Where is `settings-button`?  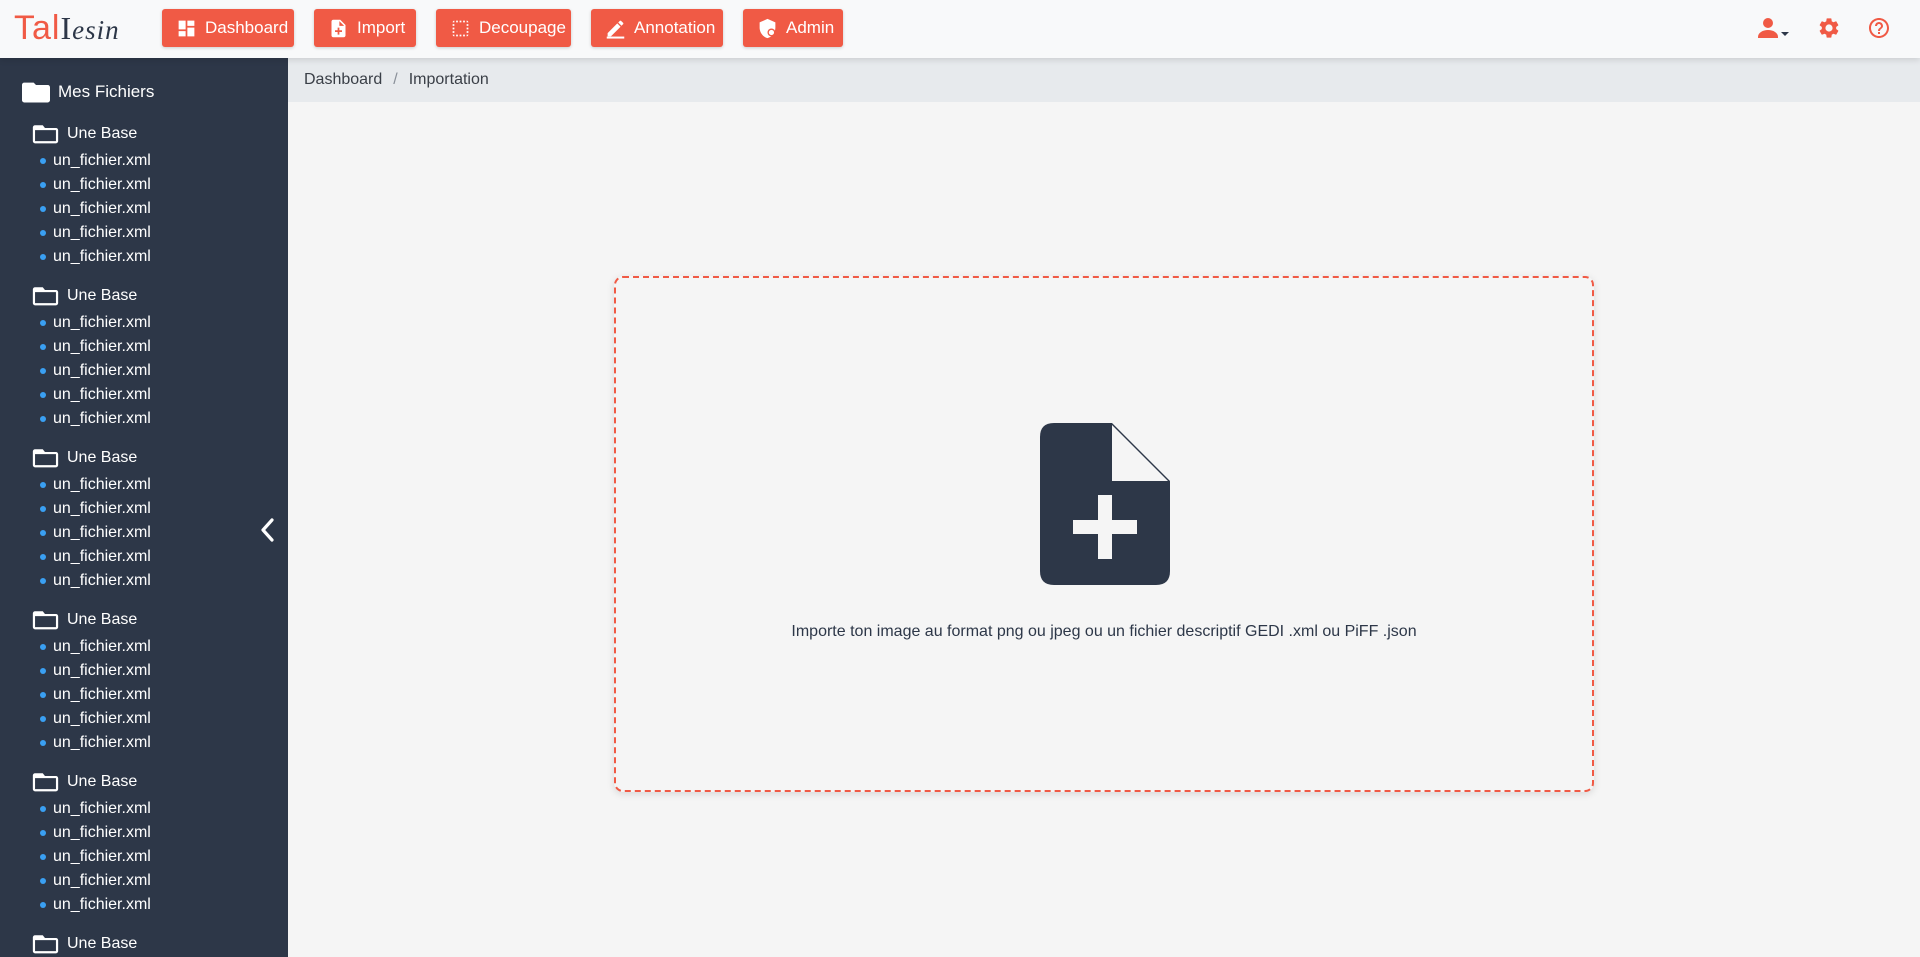 settings-button is located at coordinates (1829, 28).